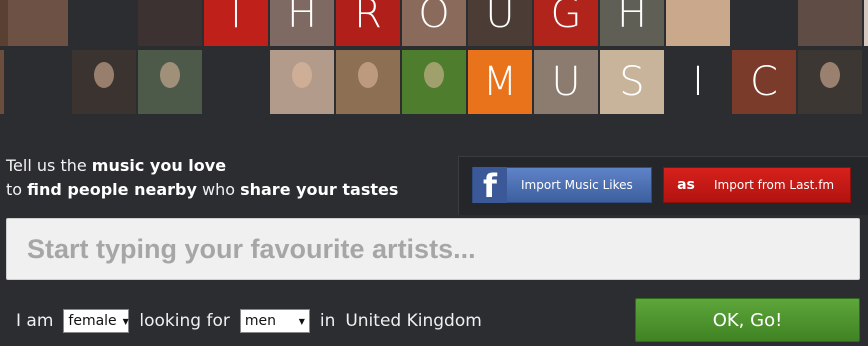  I want to click on import-facebook-button: f Import Music Likes, so click(562, 185).